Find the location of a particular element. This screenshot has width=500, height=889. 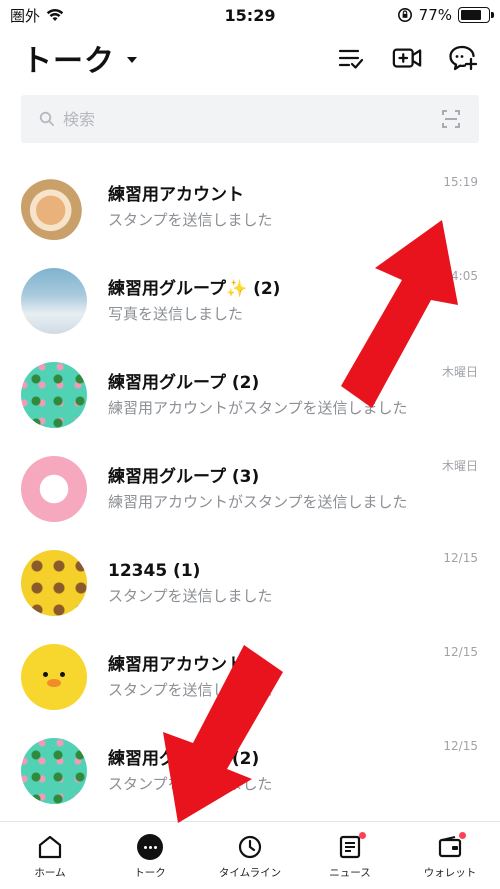

search-icon is located at coordinates (46, 118).